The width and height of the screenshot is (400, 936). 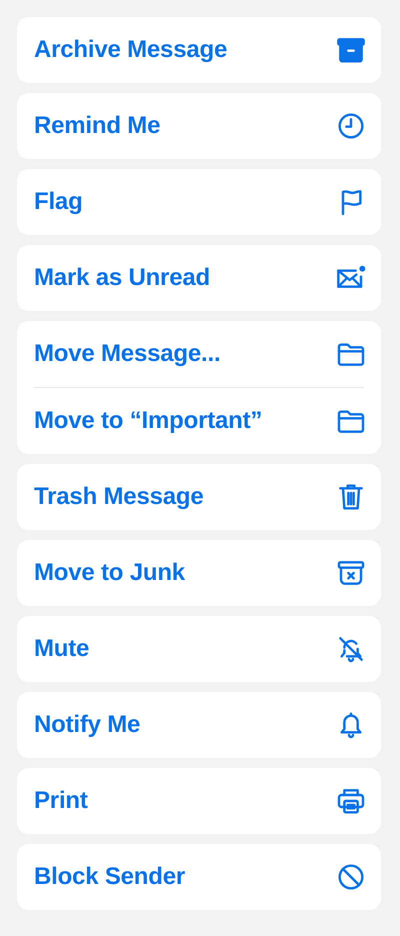 I want to click on menu-item: Remind Me, so click(x=199, y=126).